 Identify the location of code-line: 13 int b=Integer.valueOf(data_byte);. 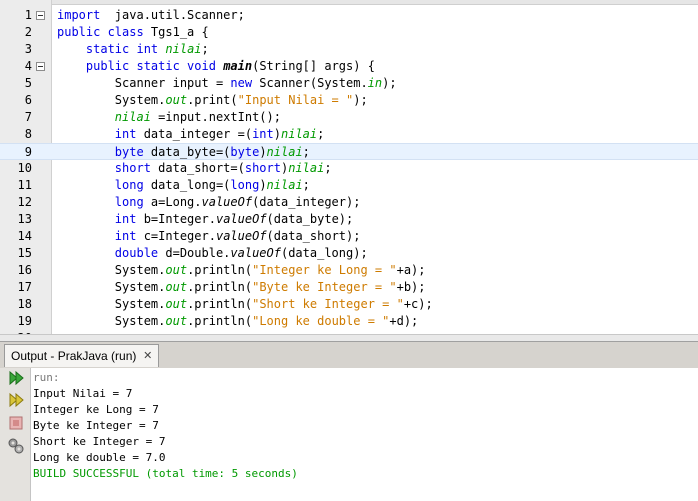
(349, 219).